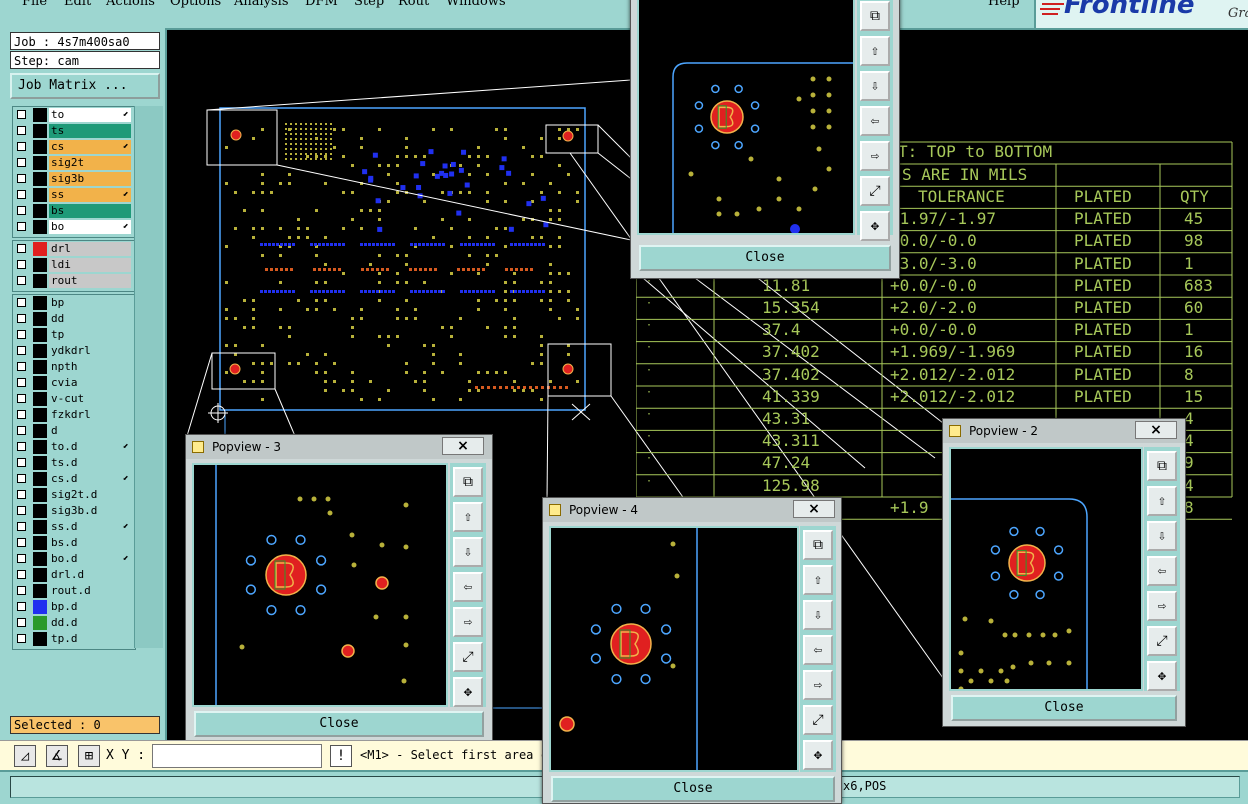 The height and width of the screenshot is (804, 1248). Describe the element at coordinates (90, 607) in the screenshot. I see `layer-name: bp.d` at that location.